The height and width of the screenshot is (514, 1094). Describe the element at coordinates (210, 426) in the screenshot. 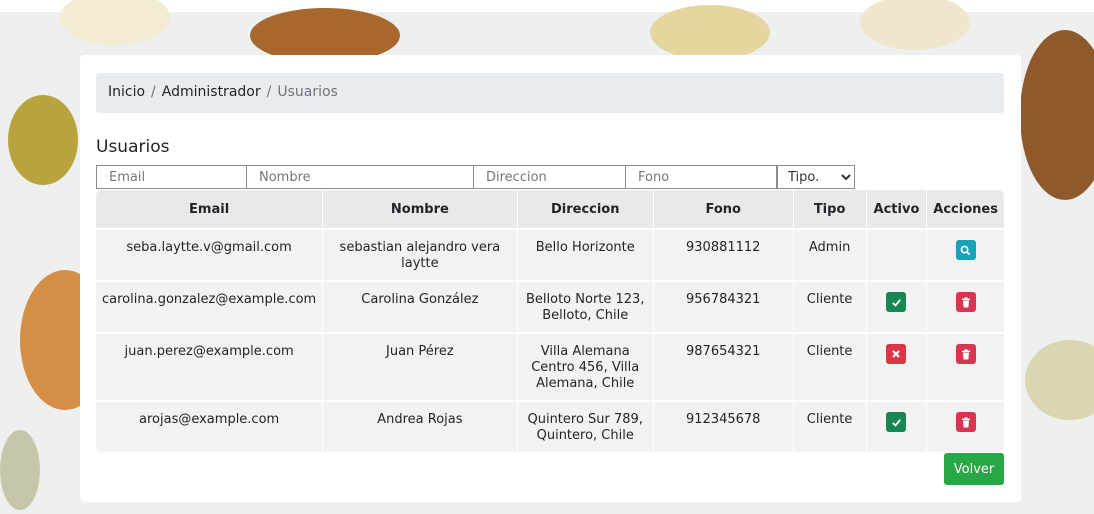

I see `cell-email: arojas@example.com` at that location.